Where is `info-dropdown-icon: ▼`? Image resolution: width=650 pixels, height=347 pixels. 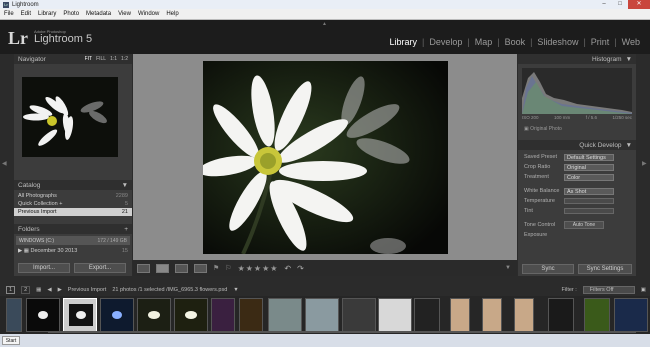
info-dropdown-icon: ▼ is located at coordinates (235, 290).